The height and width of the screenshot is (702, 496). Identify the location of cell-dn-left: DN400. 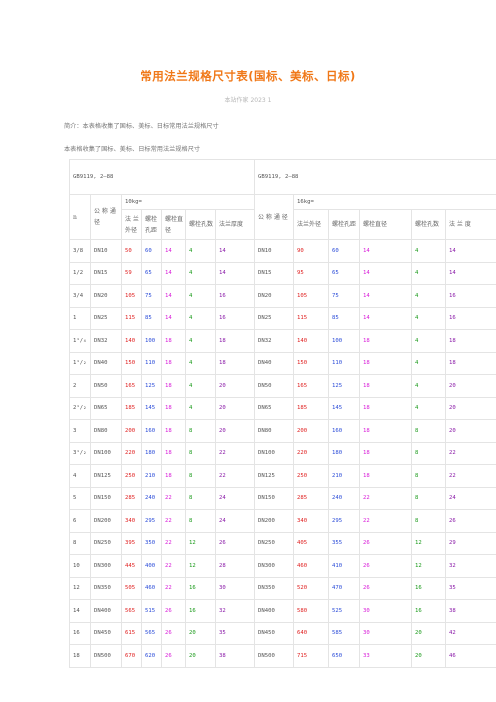
(106, 611).